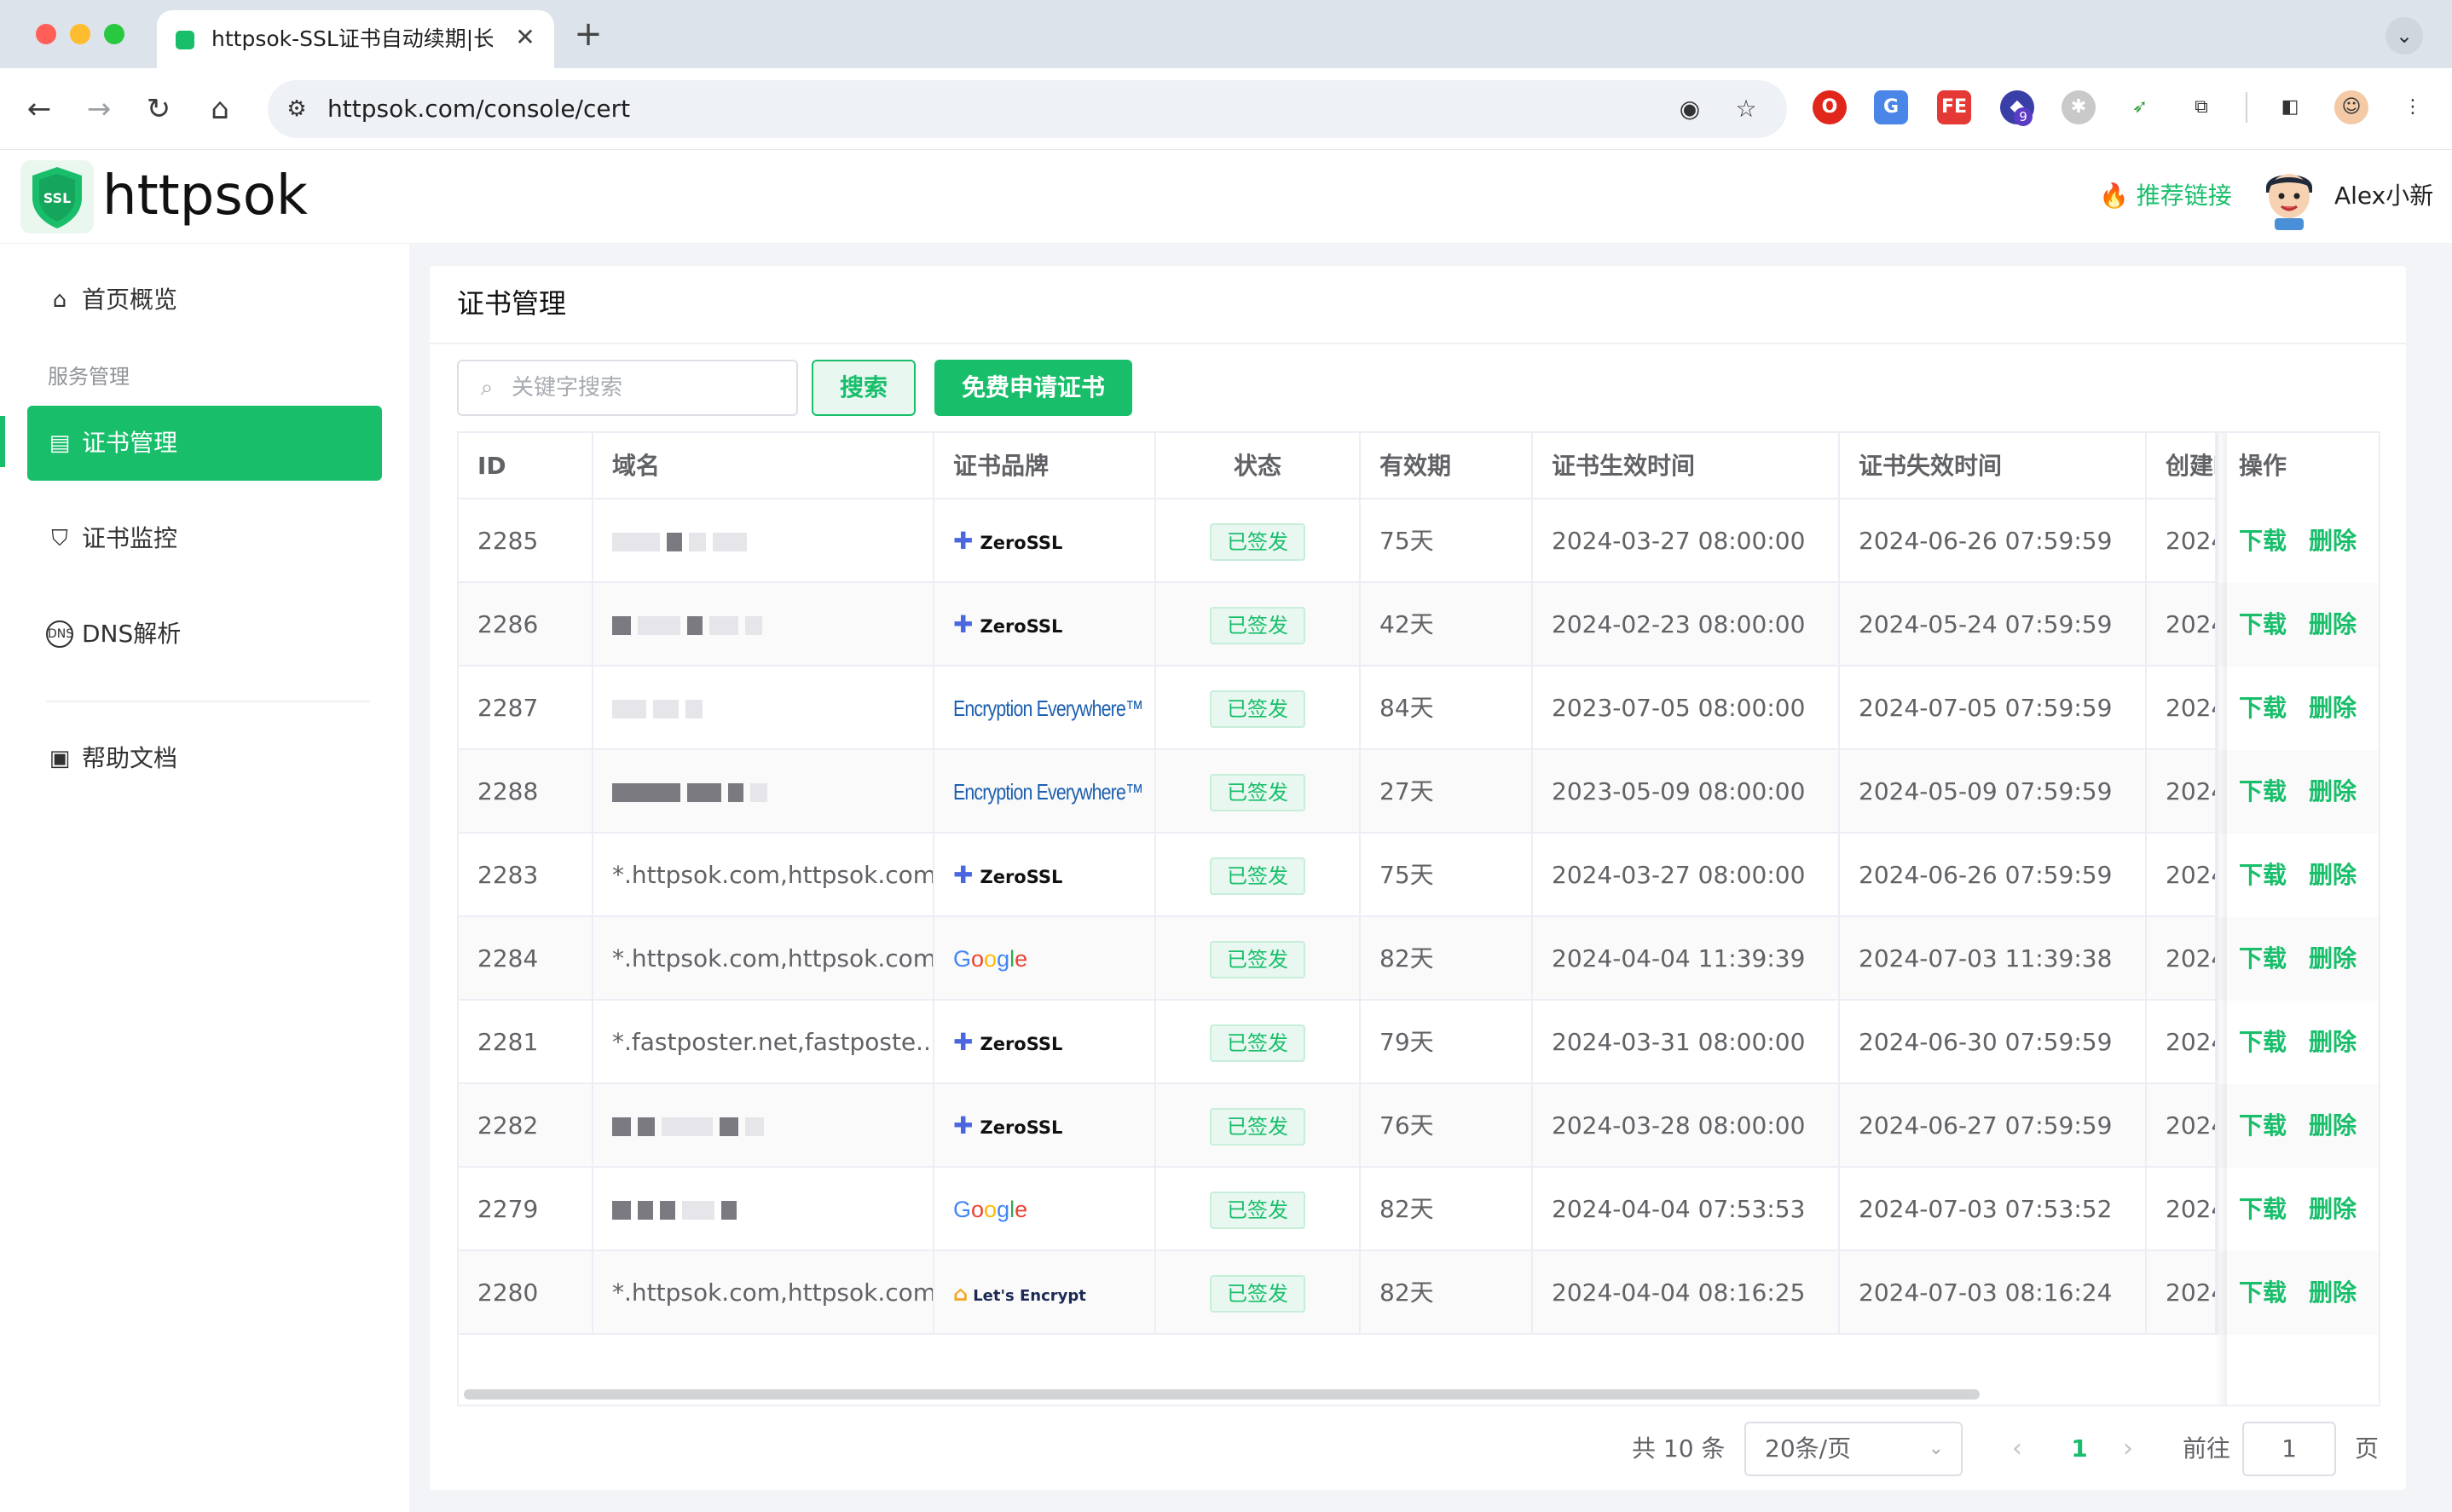 The image size is (2452, 1512). Describe the element at coordinates (2140, 107) in the screenshot. I see `extension-leaf-icon: ➶` at that location.